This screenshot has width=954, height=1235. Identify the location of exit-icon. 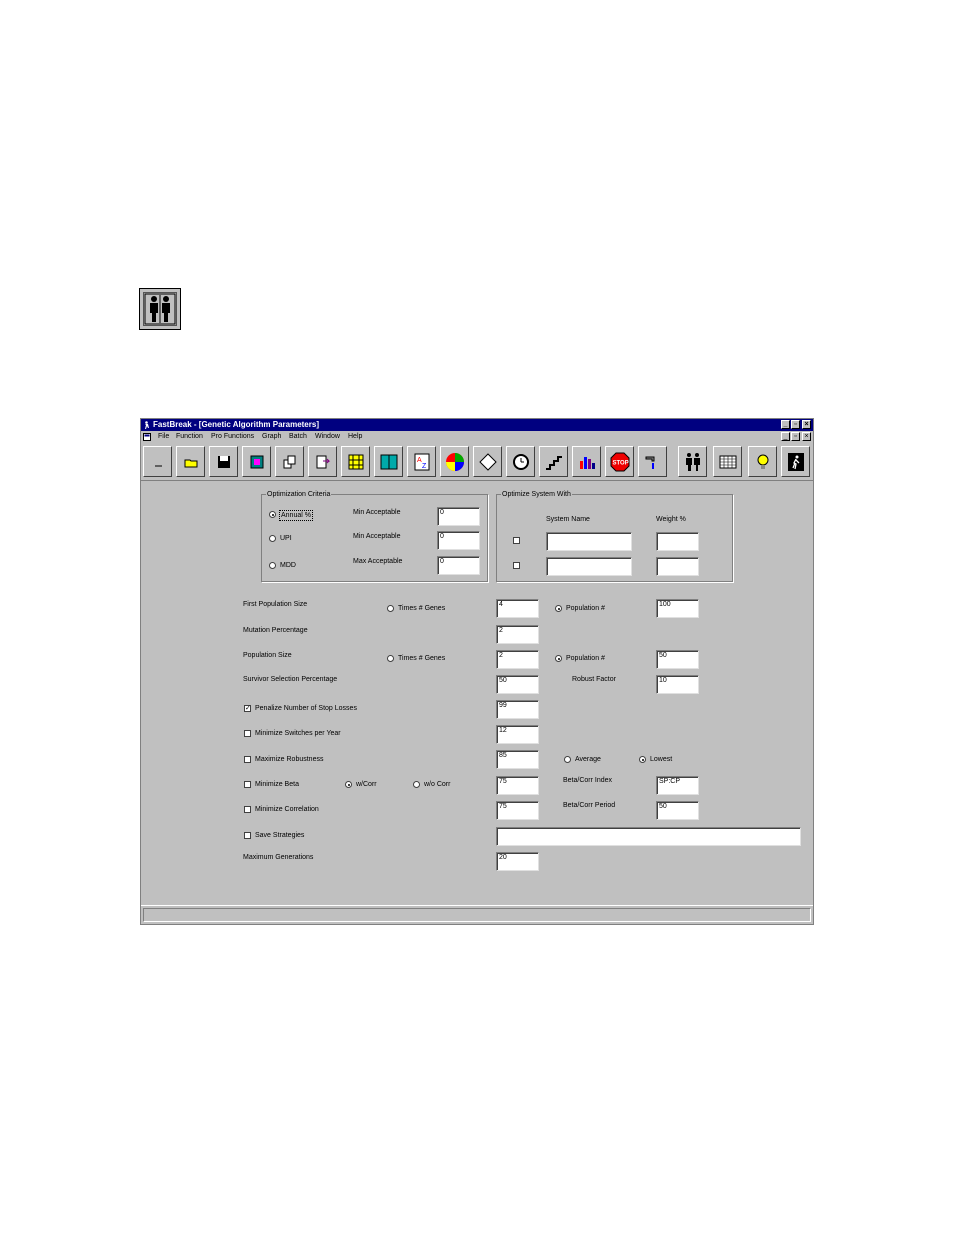
(796, 462).